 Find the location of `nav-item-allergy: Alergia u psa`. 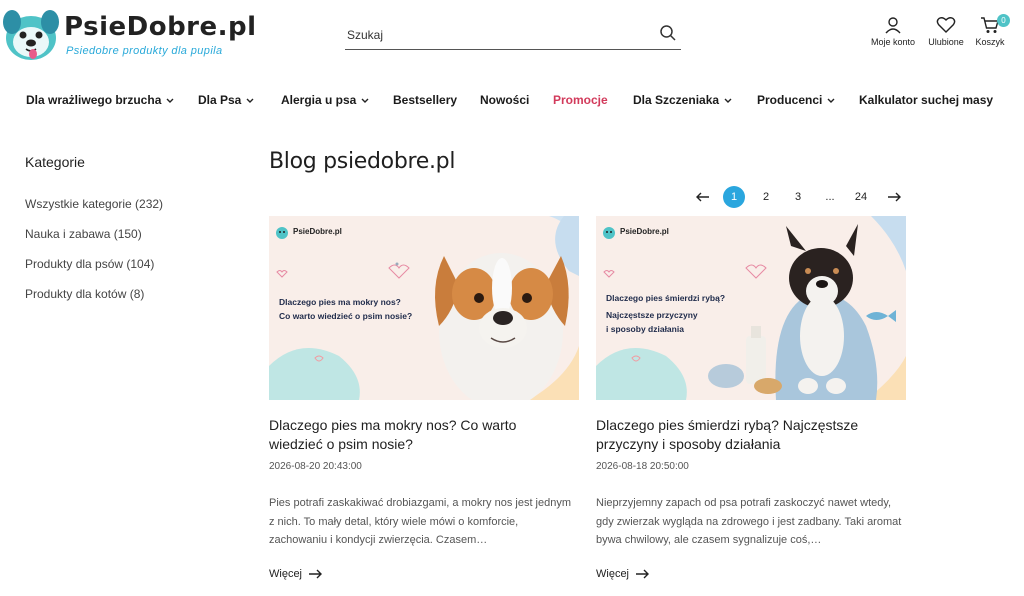

nav-item-allergy: Alergia u psa is located at coordinates (325, 100).